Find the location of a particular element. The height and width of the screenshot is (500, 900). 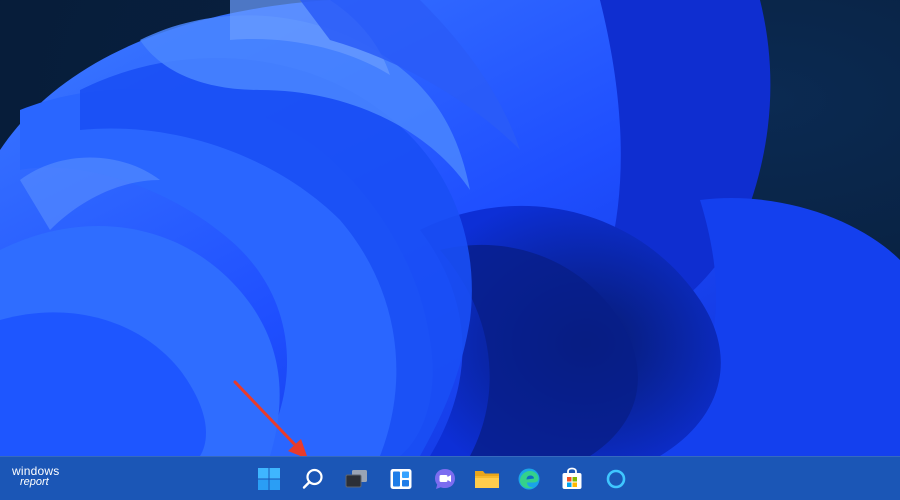

logo-line2: report is located at coordinates (34, 482).